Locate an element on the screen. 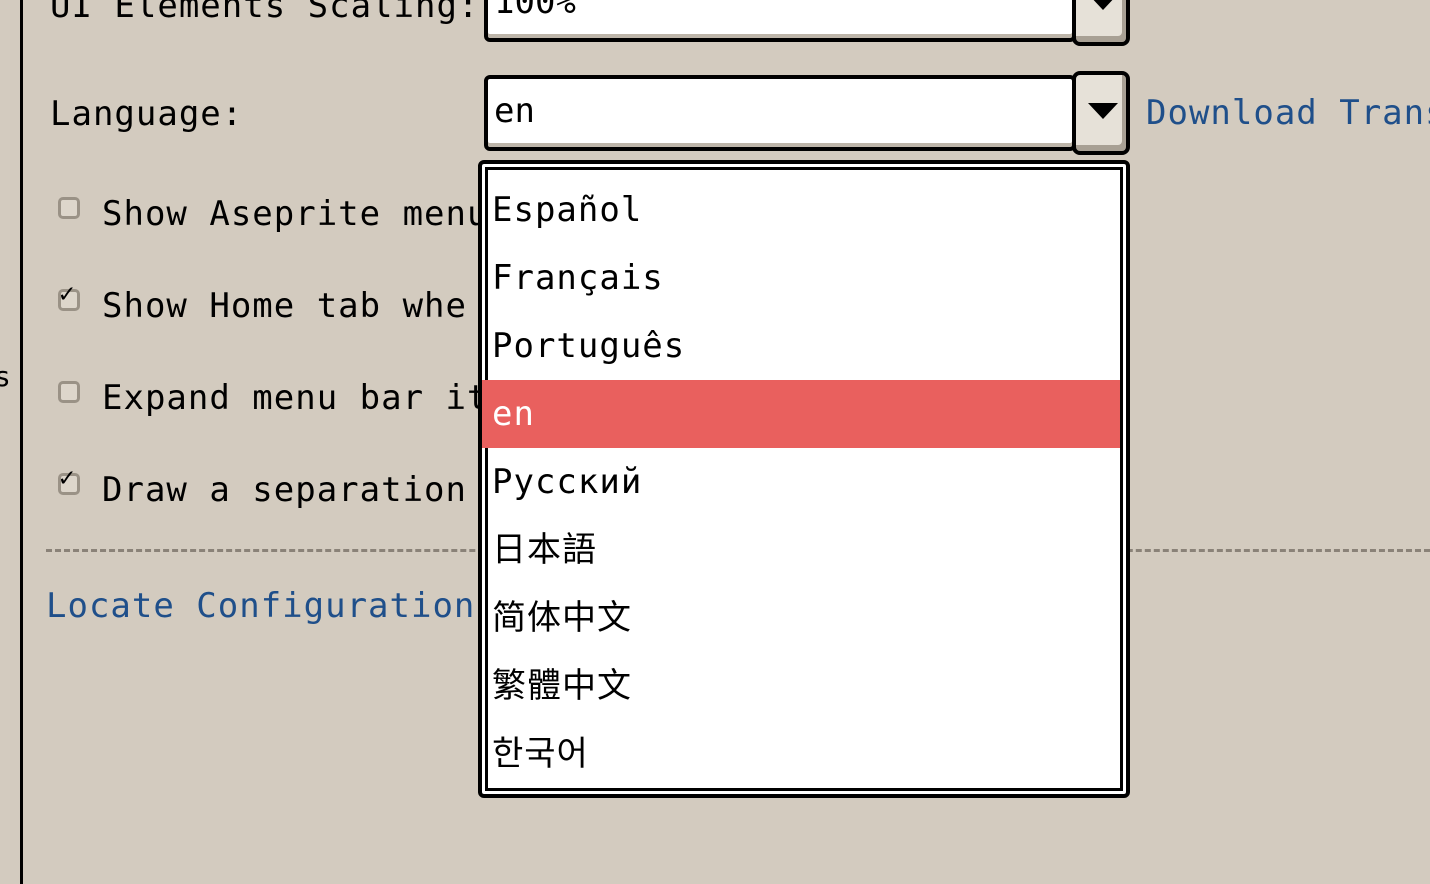 The image size is (1430, 884). expand-menu-bar-checkbox is located at coordinates (69, 392).